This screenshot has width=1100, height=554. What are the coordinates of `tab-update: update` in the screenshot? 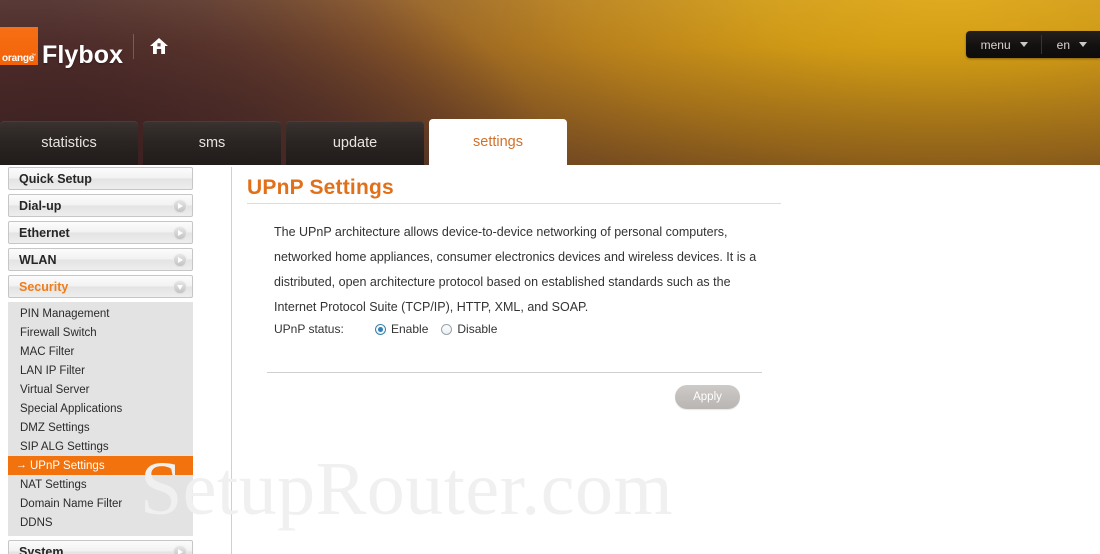 It's located at (355, 143).